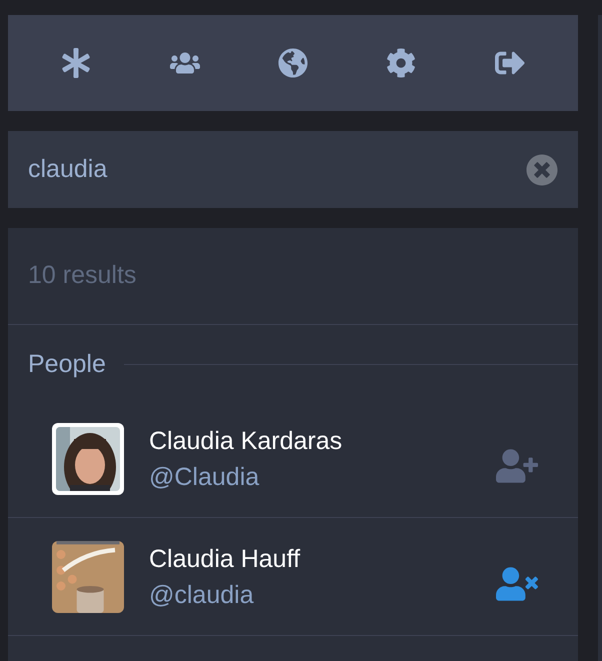 This screenshot has height=661, width=602. Describe the element at coordinates (225, 559) in the screenshot. I see `person-name: Claudia Hauff` at that location.